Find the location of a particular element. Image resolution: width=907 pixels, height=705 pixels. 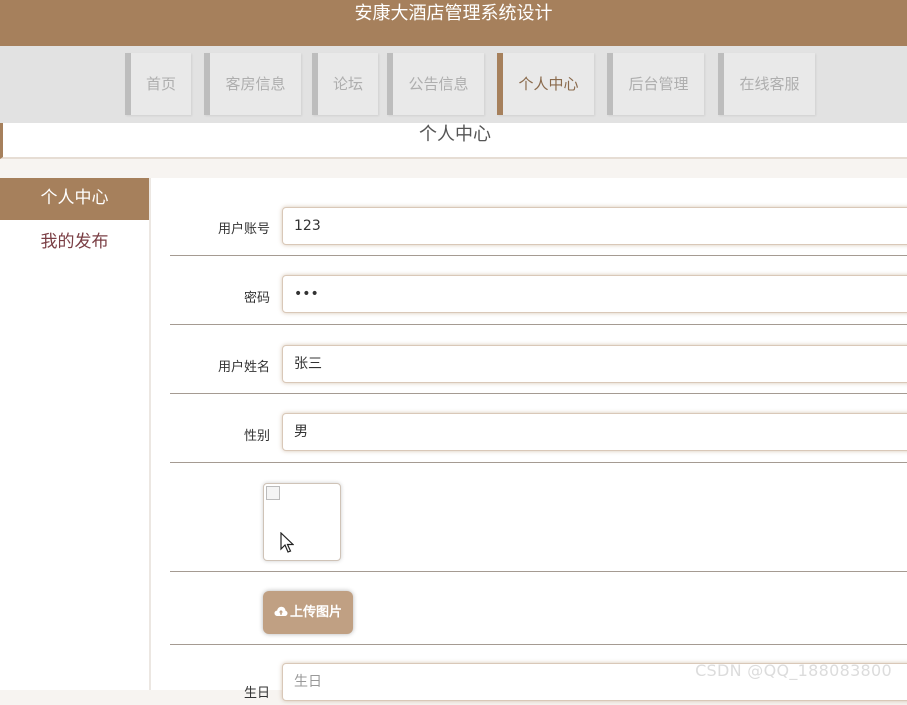

name-label: 用户姓名 is located at coordinates (243, 367).